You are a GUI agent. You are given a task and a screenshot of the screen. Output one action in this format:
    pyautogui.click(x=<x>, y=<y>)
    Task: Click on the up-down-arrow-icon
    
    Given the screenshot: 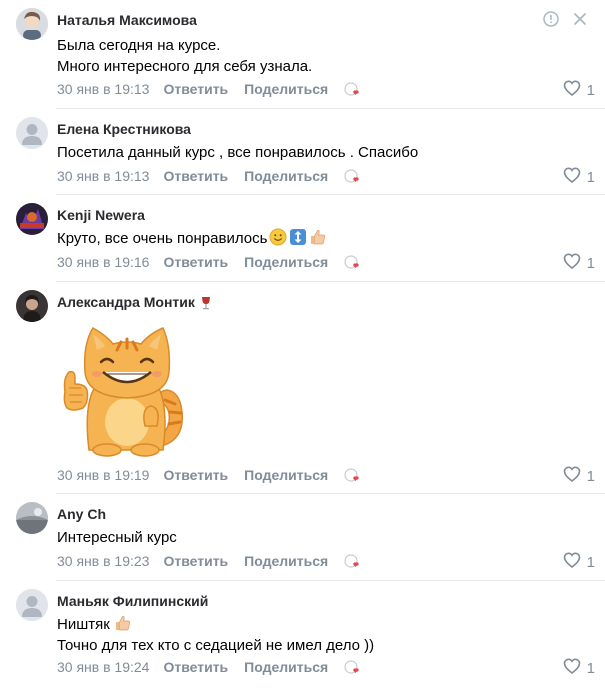 What is the action you would take?
    pyautogui.click(x=298, y=240)
    